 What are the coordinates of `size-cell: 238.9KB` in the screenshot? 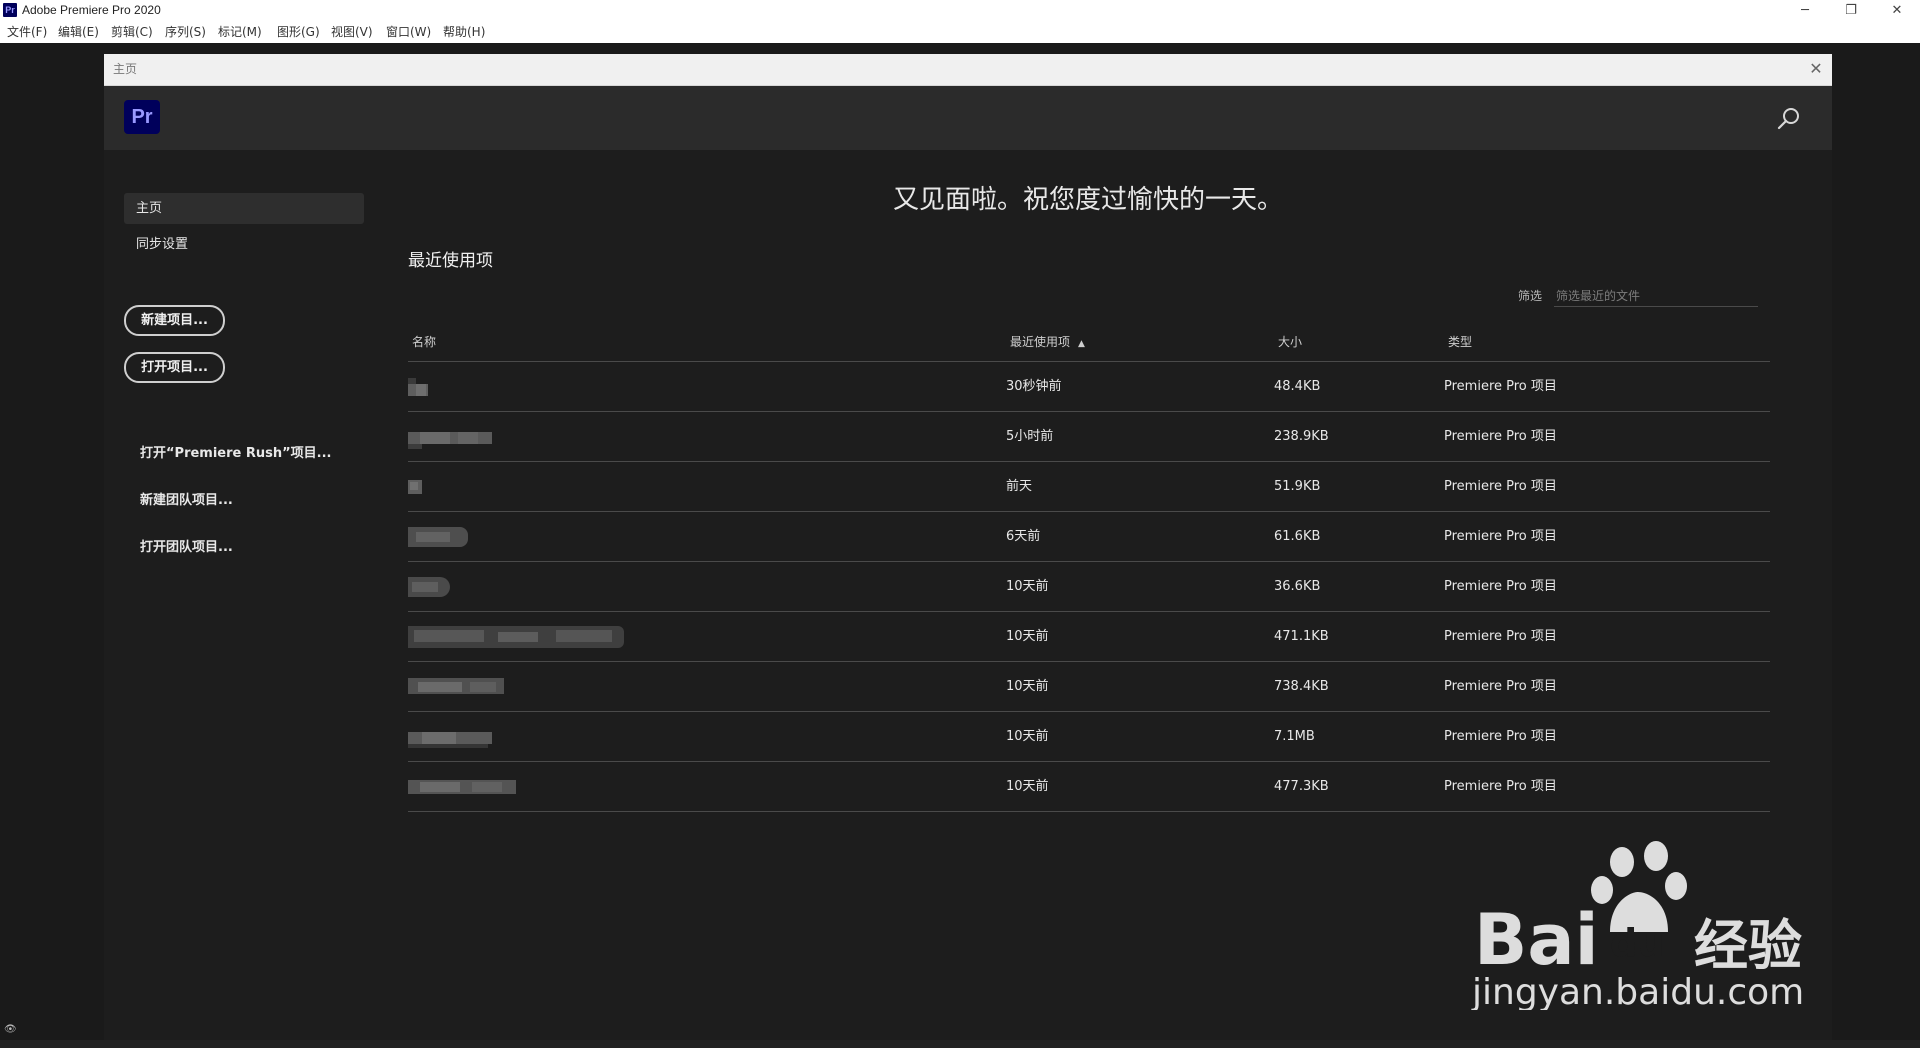 It's located at (1301, 436).